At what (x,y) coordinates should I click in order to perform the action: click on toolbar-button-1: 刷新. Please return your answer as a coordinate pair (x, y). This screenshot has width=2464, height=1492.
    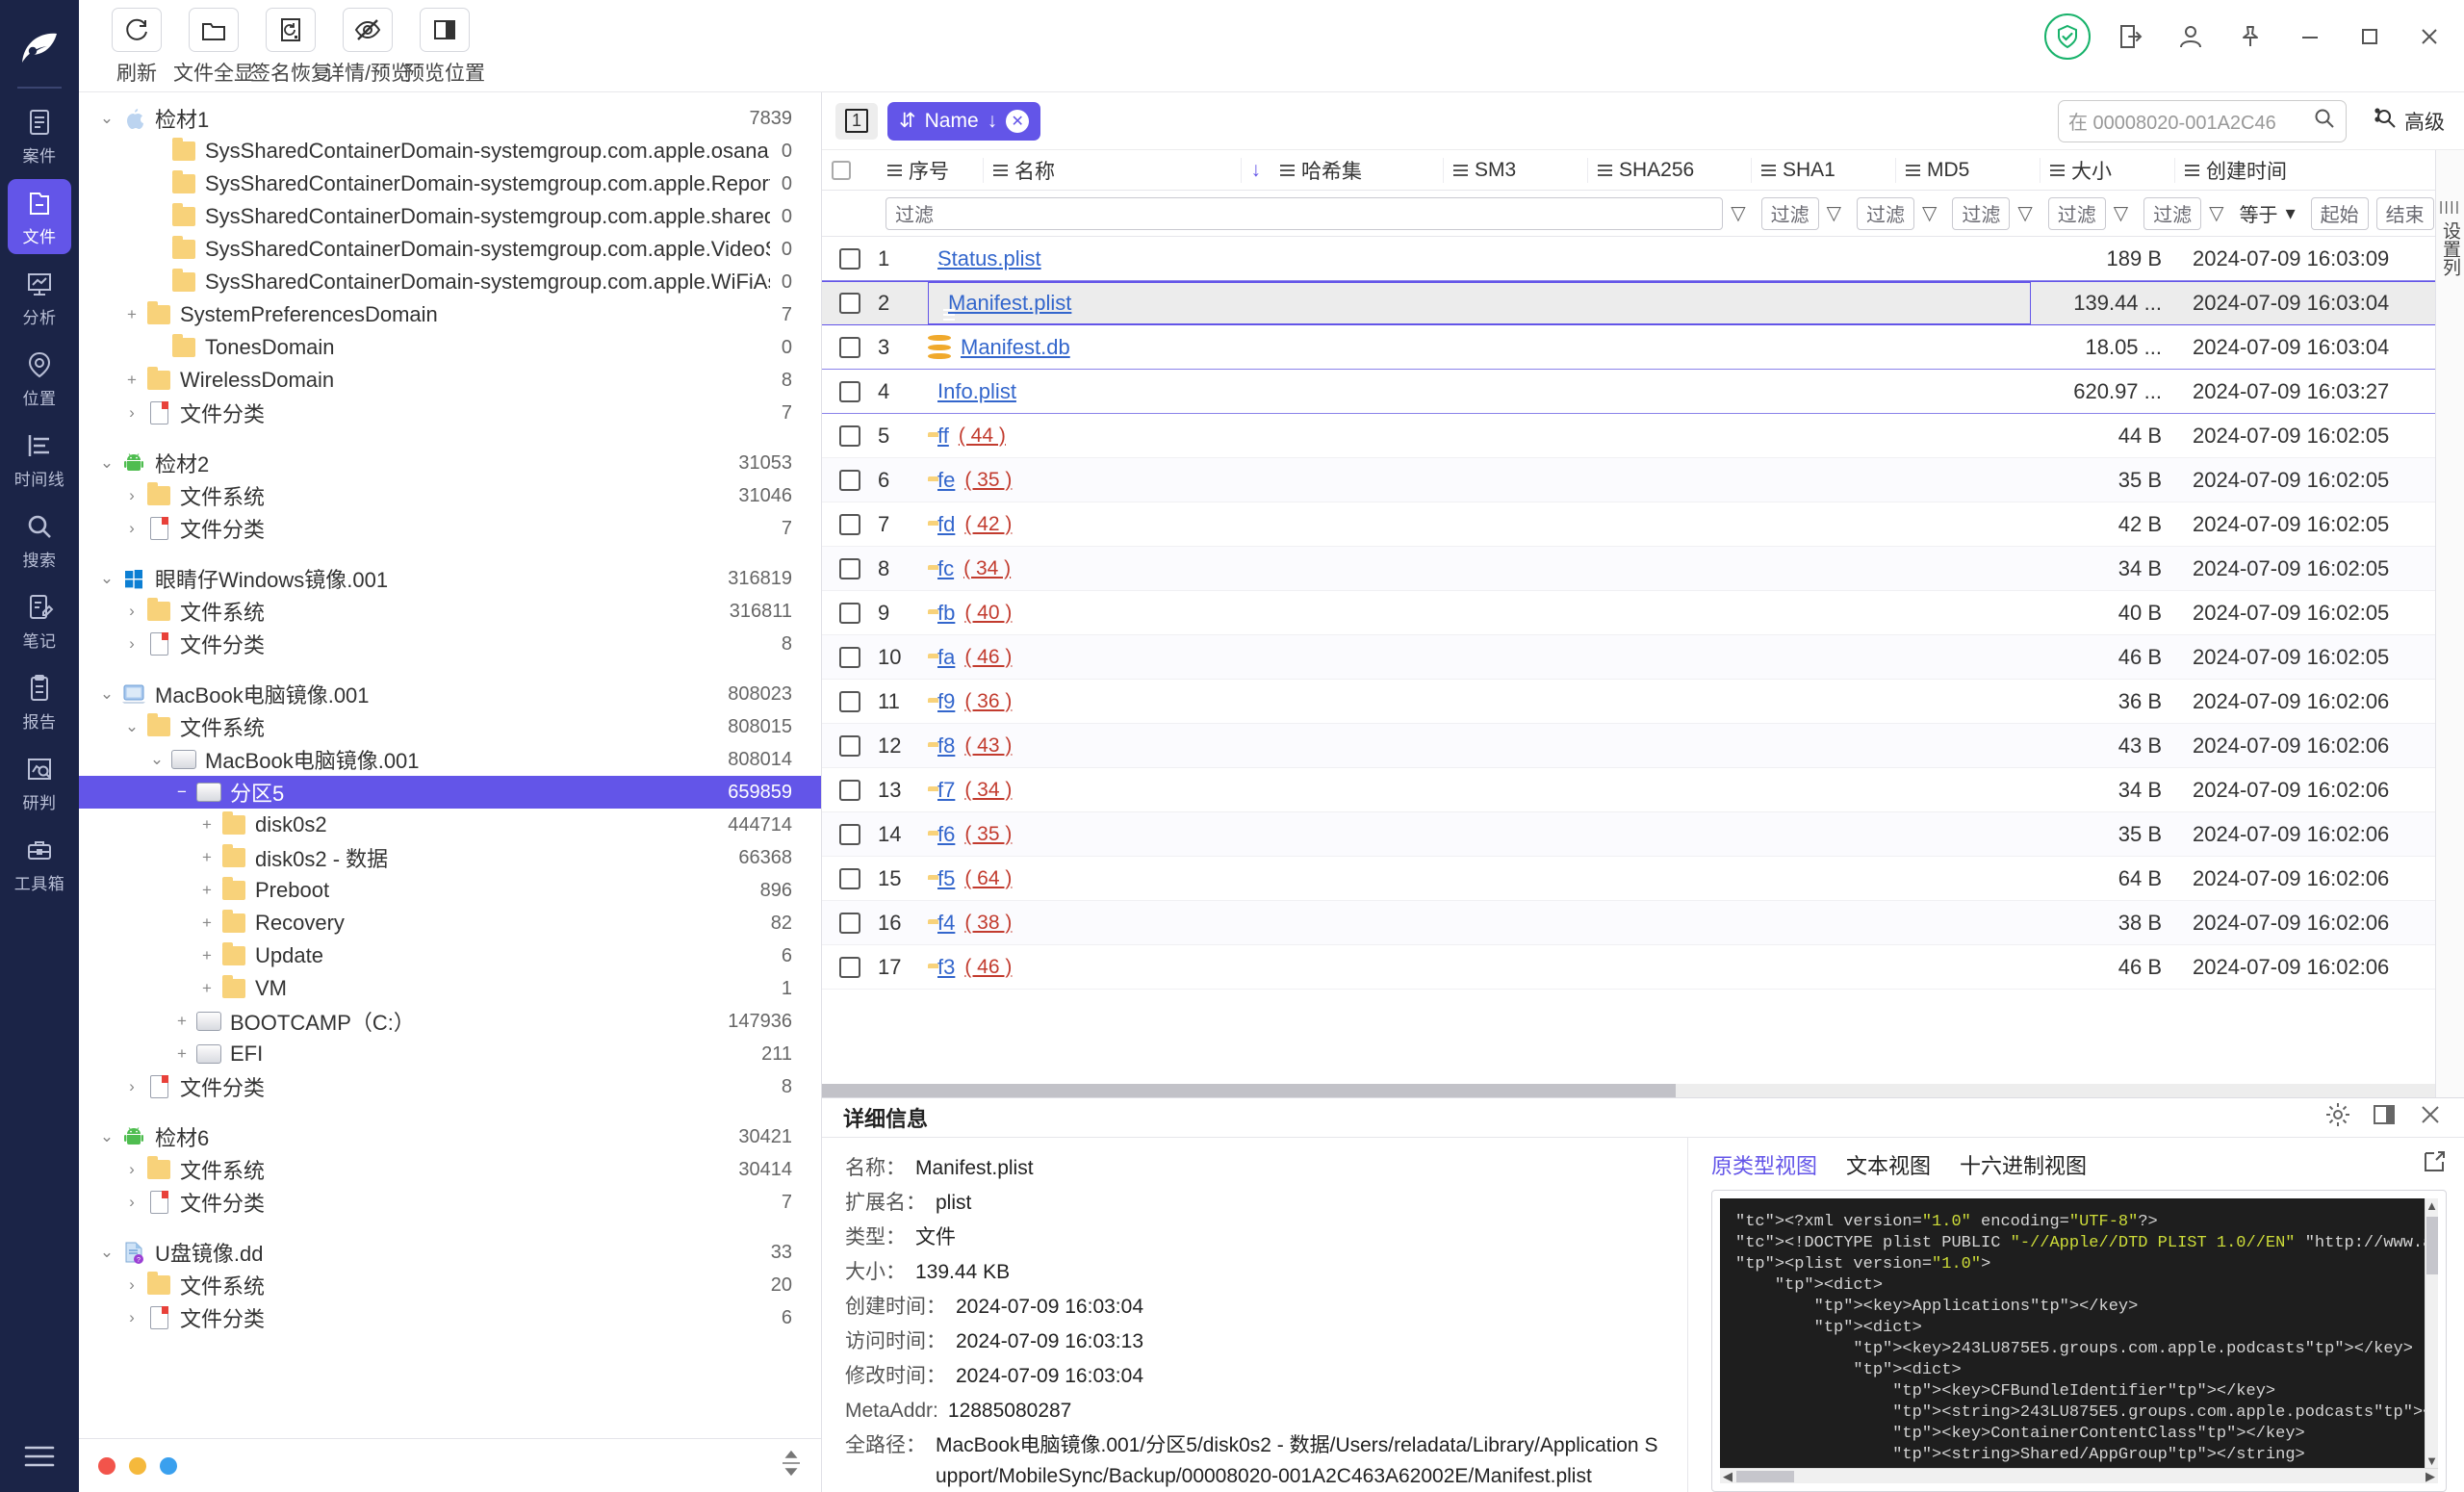
    Looking at the image, I should click on (136, 47).